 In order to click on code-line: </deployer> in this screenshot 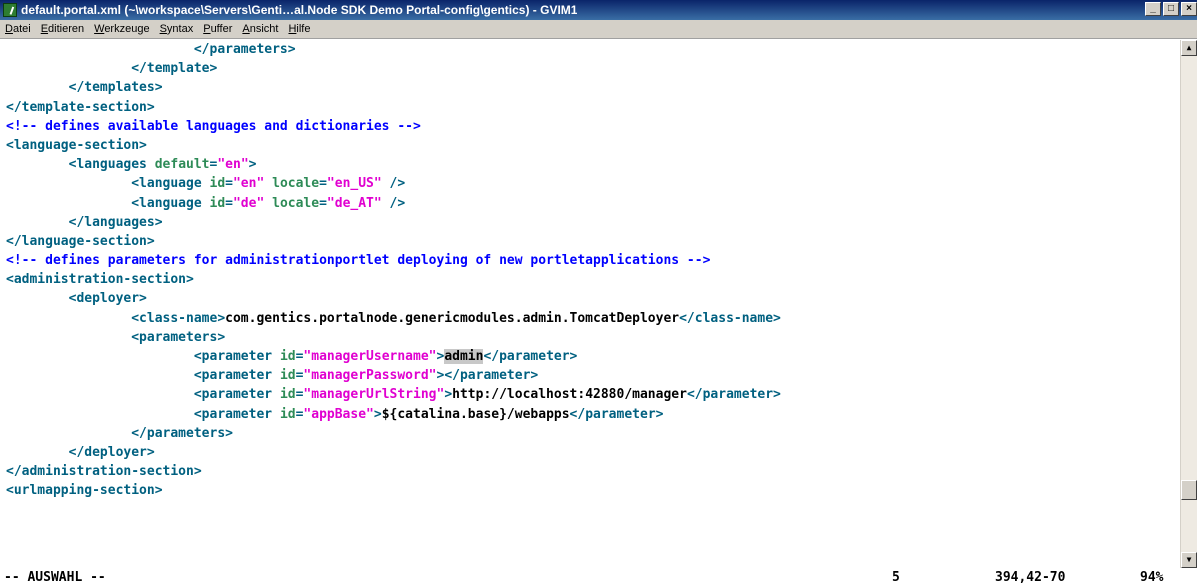, I will do `click(80, 452)`.